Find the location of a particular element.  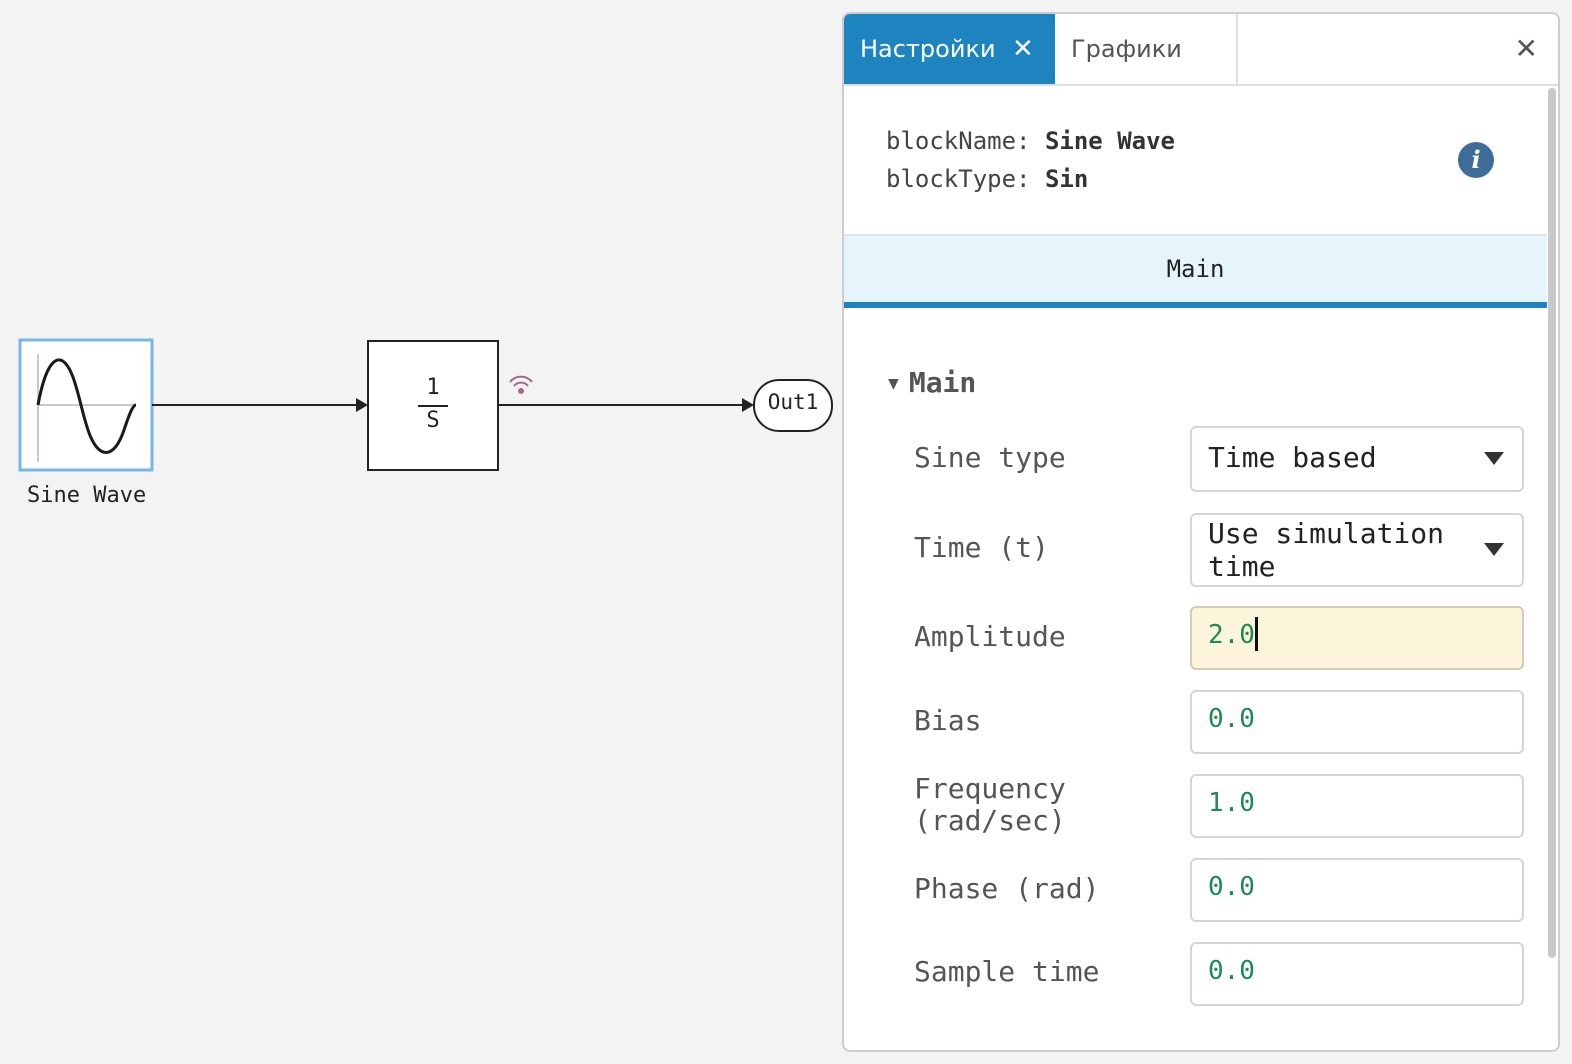

time-select: Use simulation time is located at coordinates (1357, 550).